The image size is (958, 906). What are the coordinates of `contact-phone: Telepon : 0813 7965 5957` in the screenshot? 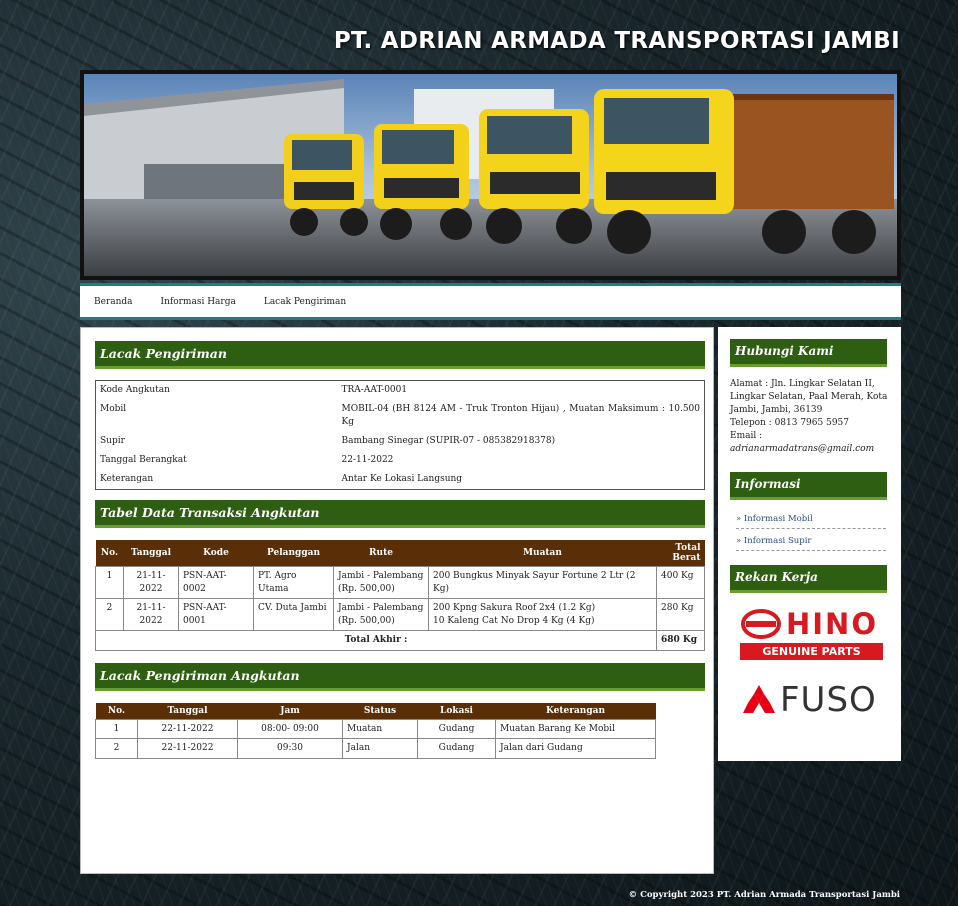 It's located at (789, 423).